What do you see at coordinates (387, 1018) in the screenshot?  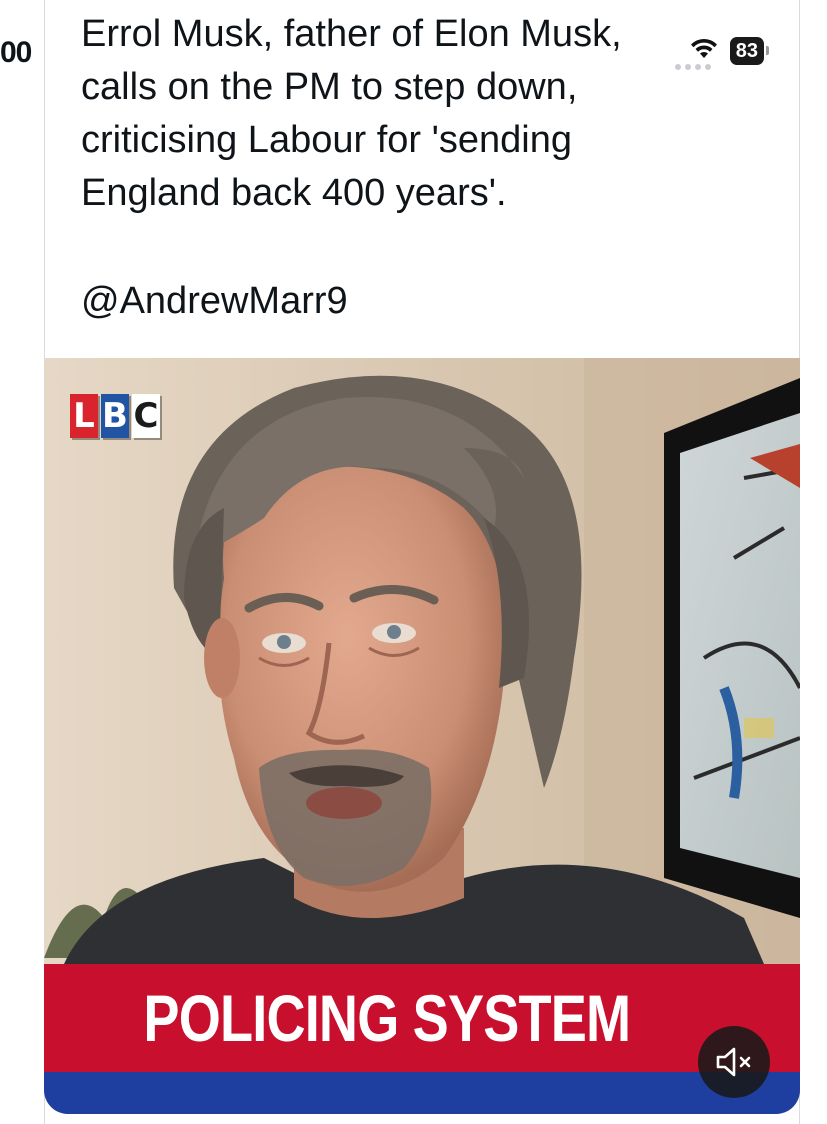 I see `lower-third-caption: POLICING SYSTEM` at bounding box center [387, 1018].